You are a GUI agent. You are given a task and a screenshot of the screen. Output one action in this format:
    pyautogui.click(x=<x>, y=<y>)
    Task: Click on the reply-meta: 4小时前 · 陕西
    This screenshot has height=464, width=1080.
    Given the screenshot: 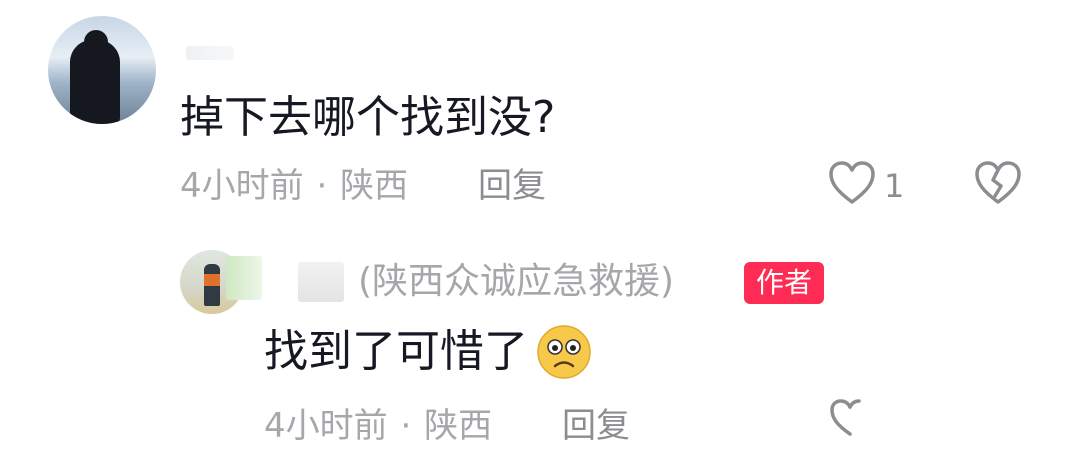 What is the action you would take?
    pyautogui.click(x=378, y=426)
    